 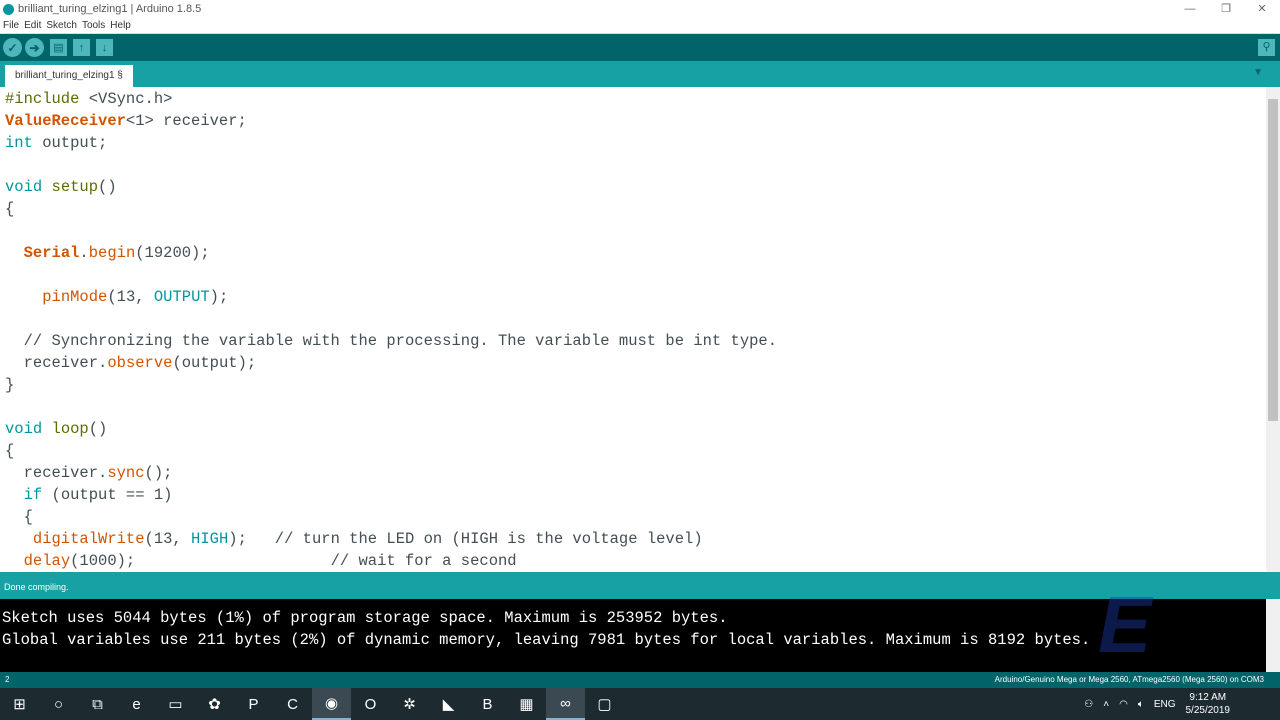 What do you see at coordinates (633, 385) in the screenshot?
I see `code-line: }` at bounding box center [633, 385].